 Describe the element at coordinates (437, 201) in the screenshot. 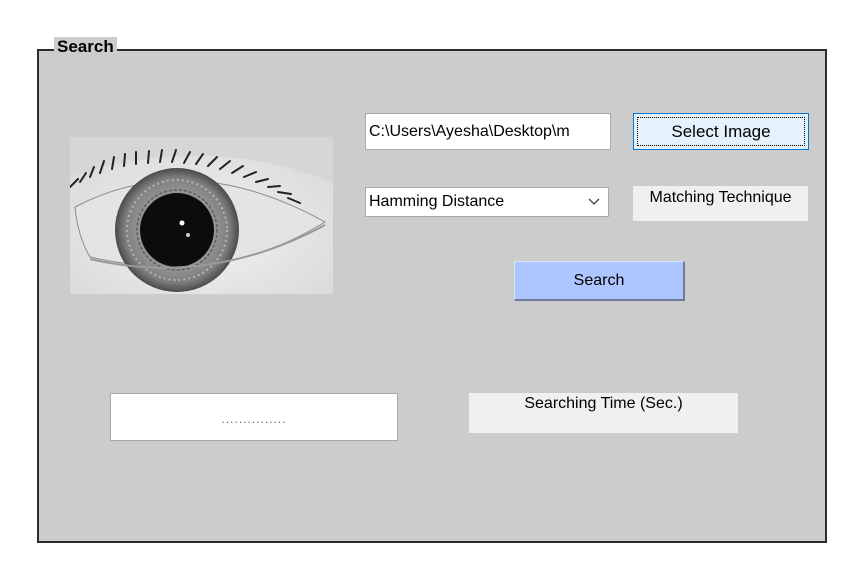

I see `dropdown-selected-value: Hamming Distance` at that location.